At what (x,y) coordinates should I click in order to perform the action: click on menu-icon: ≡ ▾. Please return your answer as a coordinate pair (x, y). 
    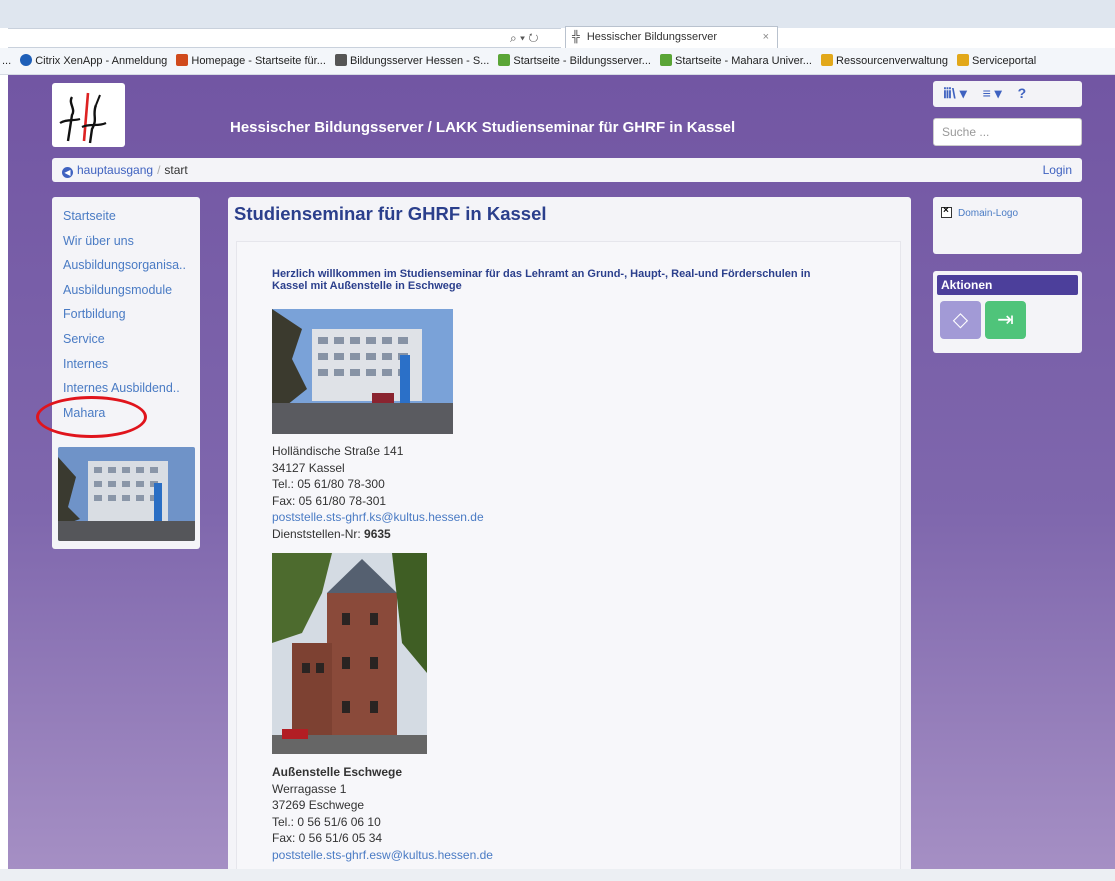
    Looking at the image, I should click on (992, 93).